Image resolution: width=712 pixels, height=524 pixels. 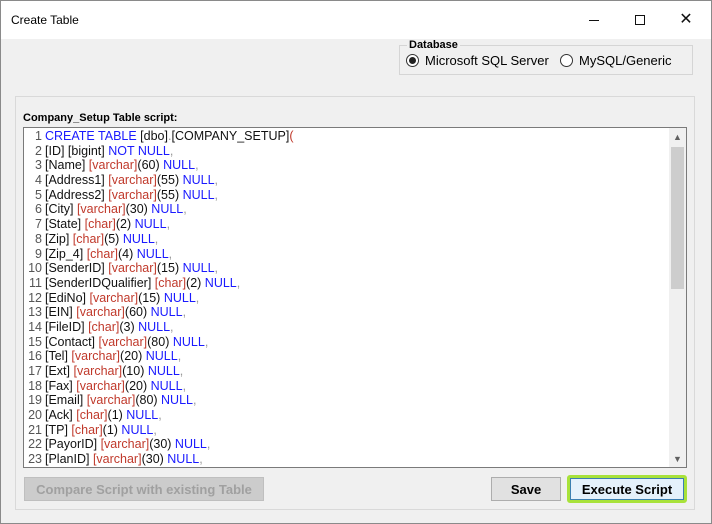 I want to click on save-button: Save, so click(x=526, y=489).